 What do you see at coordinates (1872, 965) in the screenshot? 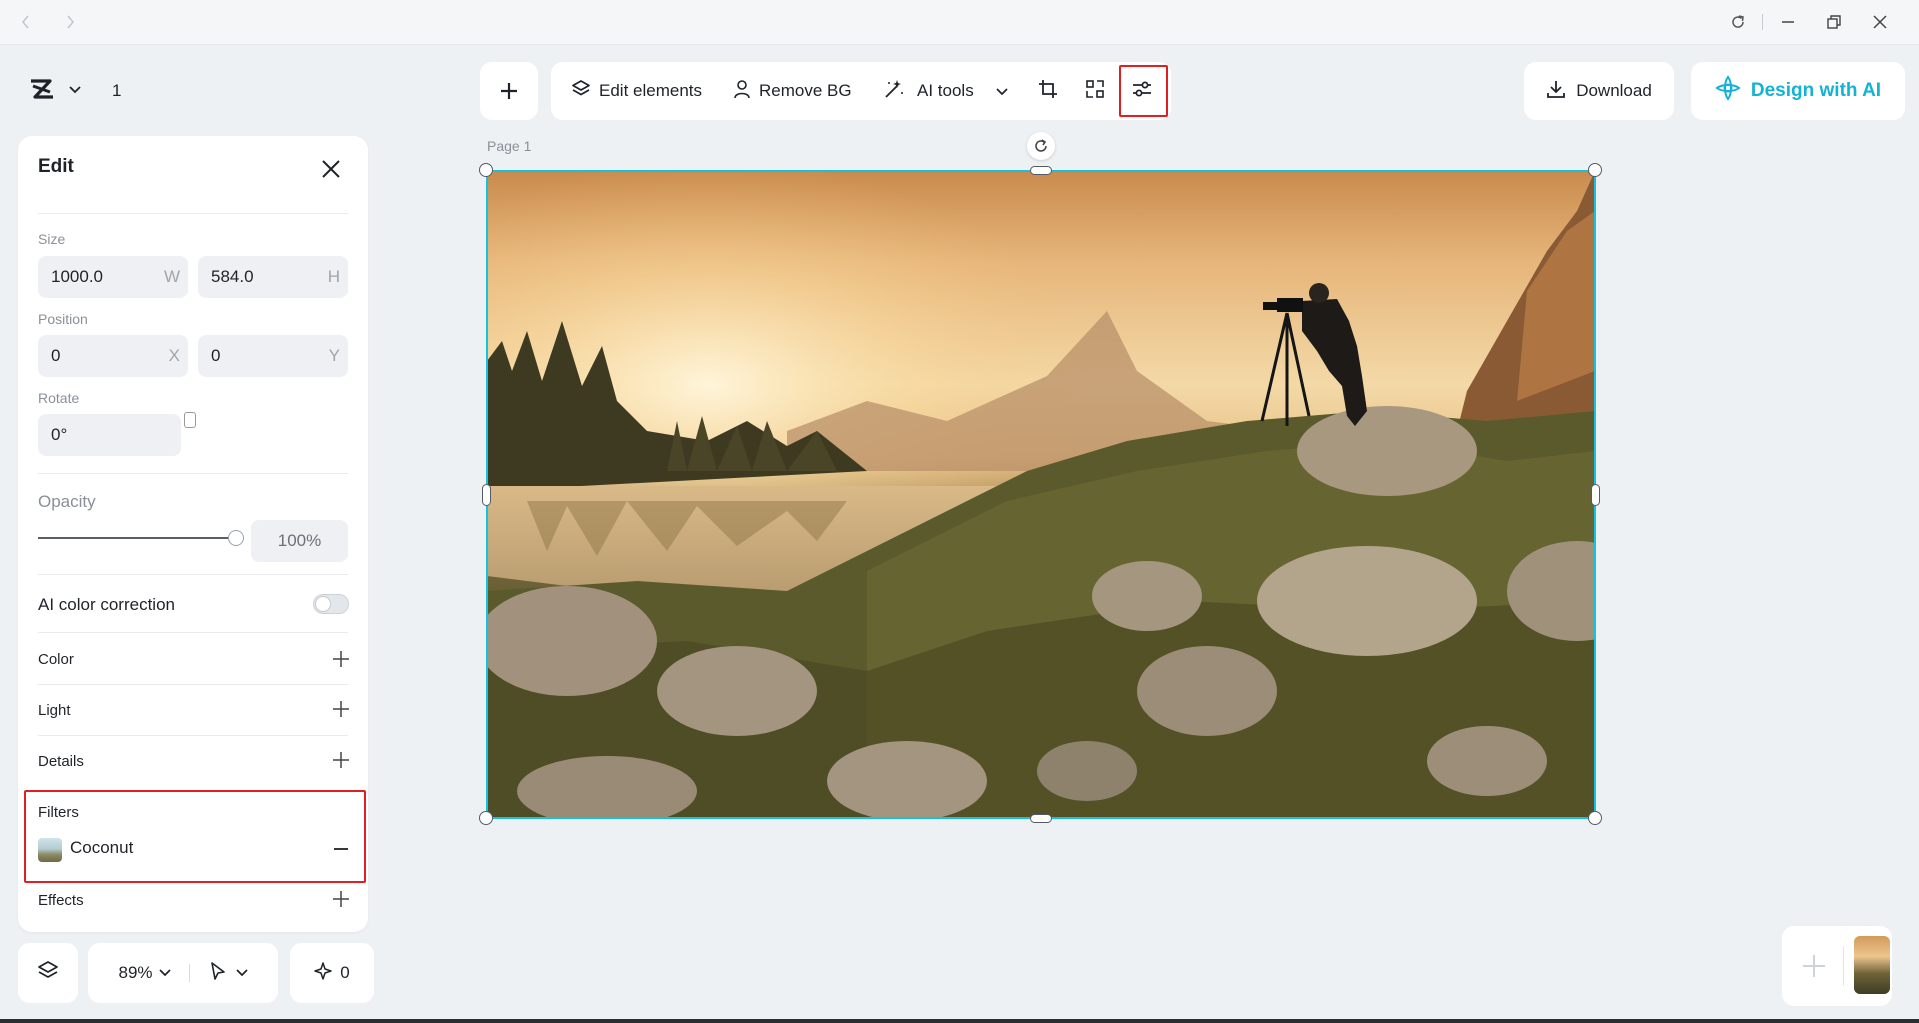
I see `page-thumbnail` at bounding box center [1872, 965].